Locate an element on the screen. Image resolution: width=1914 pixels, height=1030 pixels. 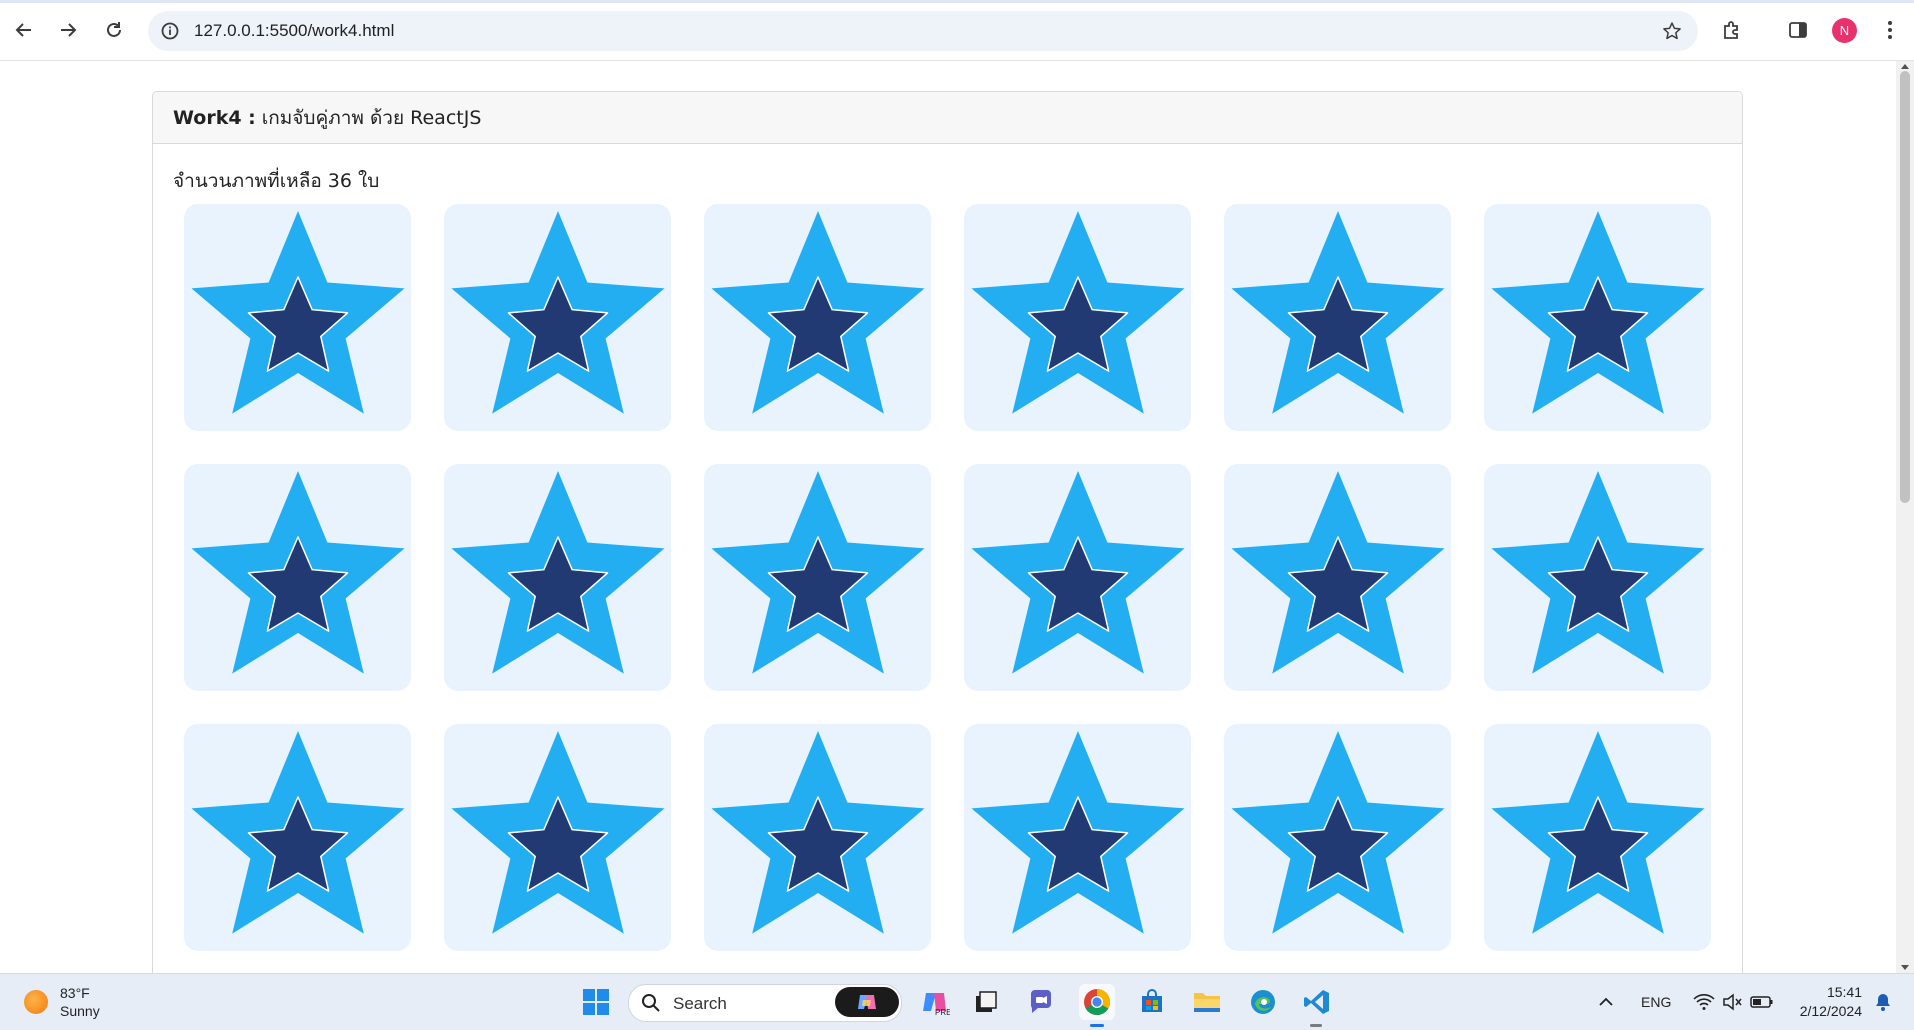
copilot-pre-icon: PRE is located at coordinates (936, 1005).